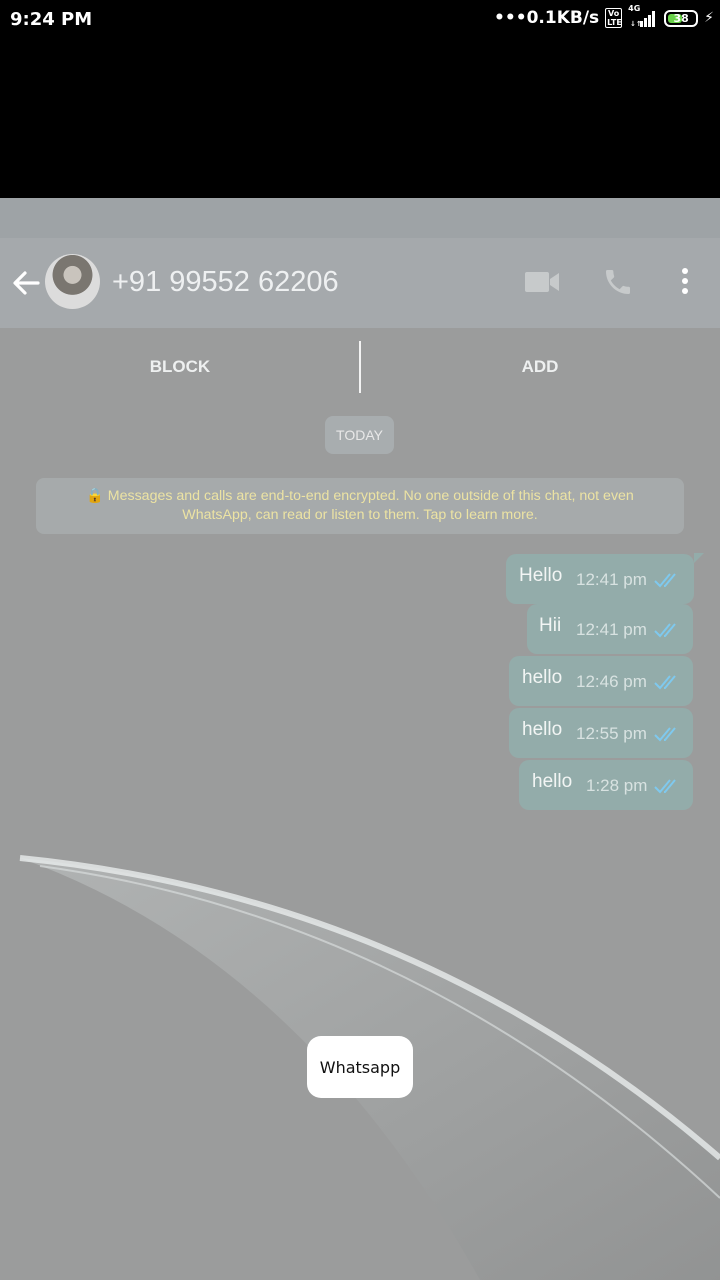 The height and width of the screenshot is (1280, 720). What do you see at coordinates (546, 18) in the screenshot?
I see `network-speed: •••0.1KB/s` at bounding box center [546, 18].